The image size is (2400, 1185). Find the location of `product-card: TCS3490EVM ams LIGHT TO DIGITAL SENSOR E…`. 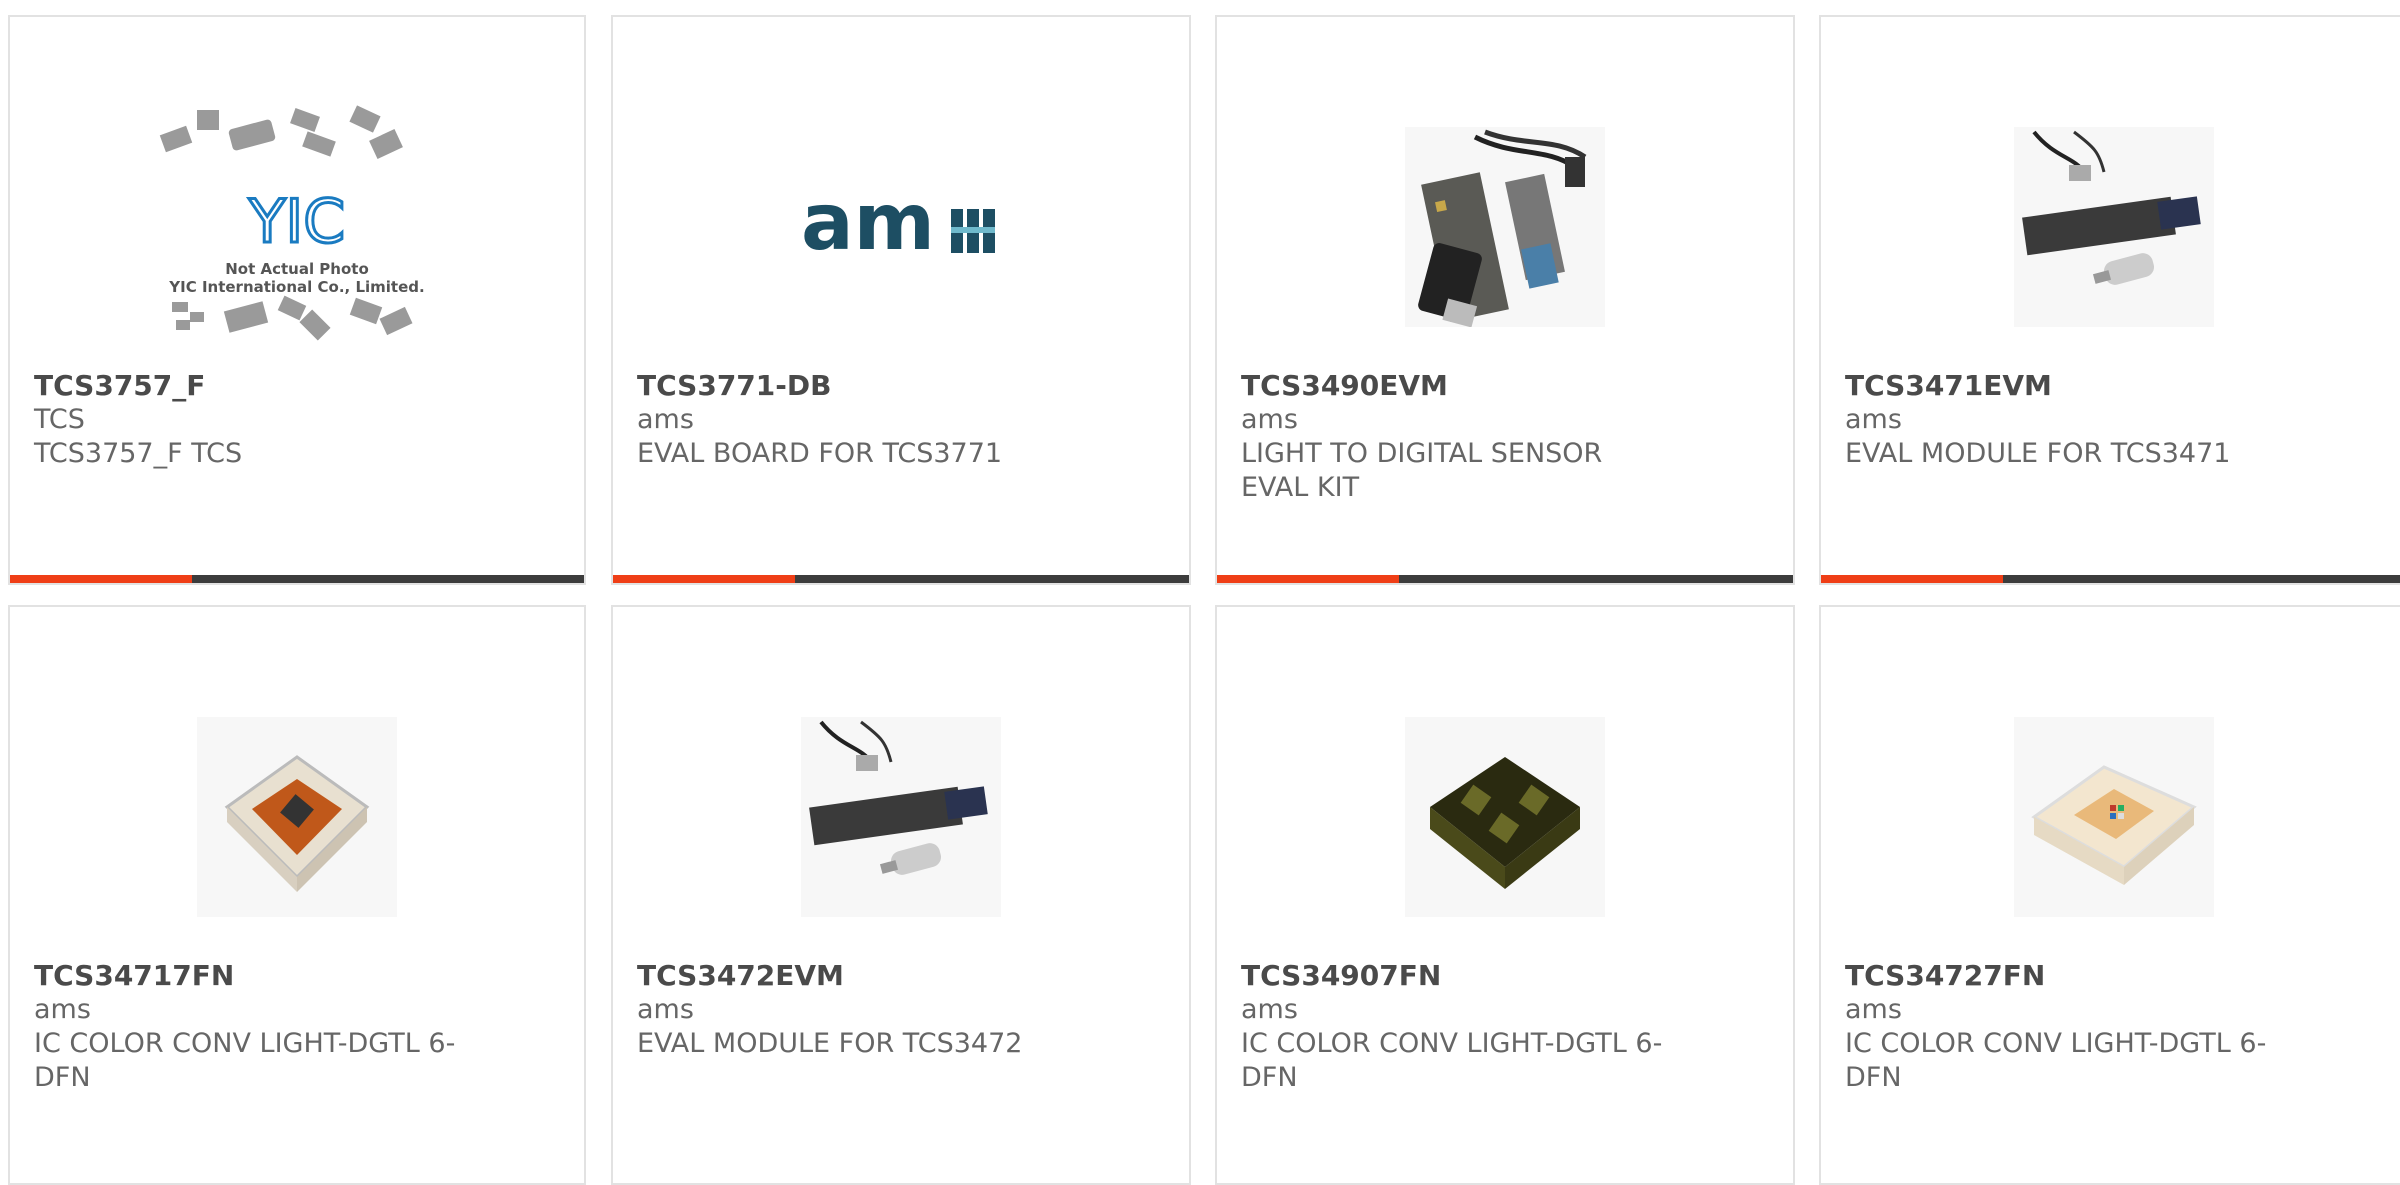

product-card: TCS3490EVM ams LIGHT TO DIGITAL SENSOR E… is located at coordinates (1505, 300).